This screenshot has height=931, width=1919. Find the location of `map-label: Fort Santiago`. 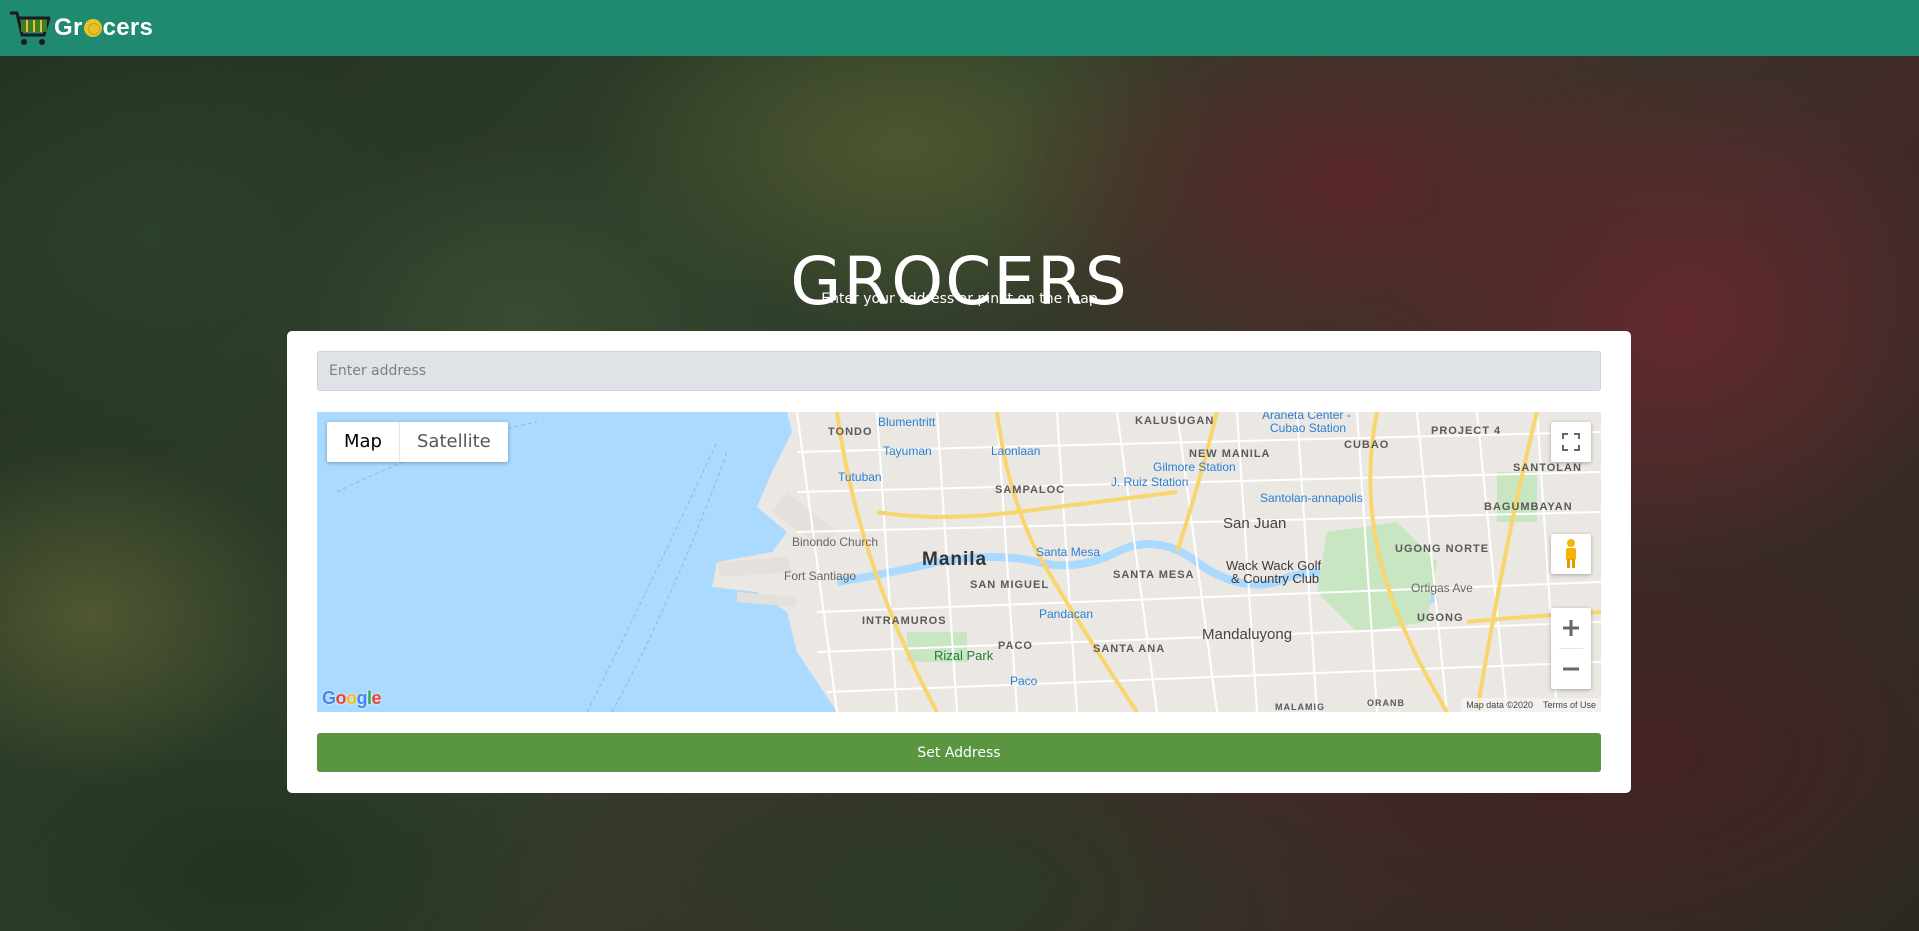

map-label: Fort Santiago is located at coordinates (820, 576).